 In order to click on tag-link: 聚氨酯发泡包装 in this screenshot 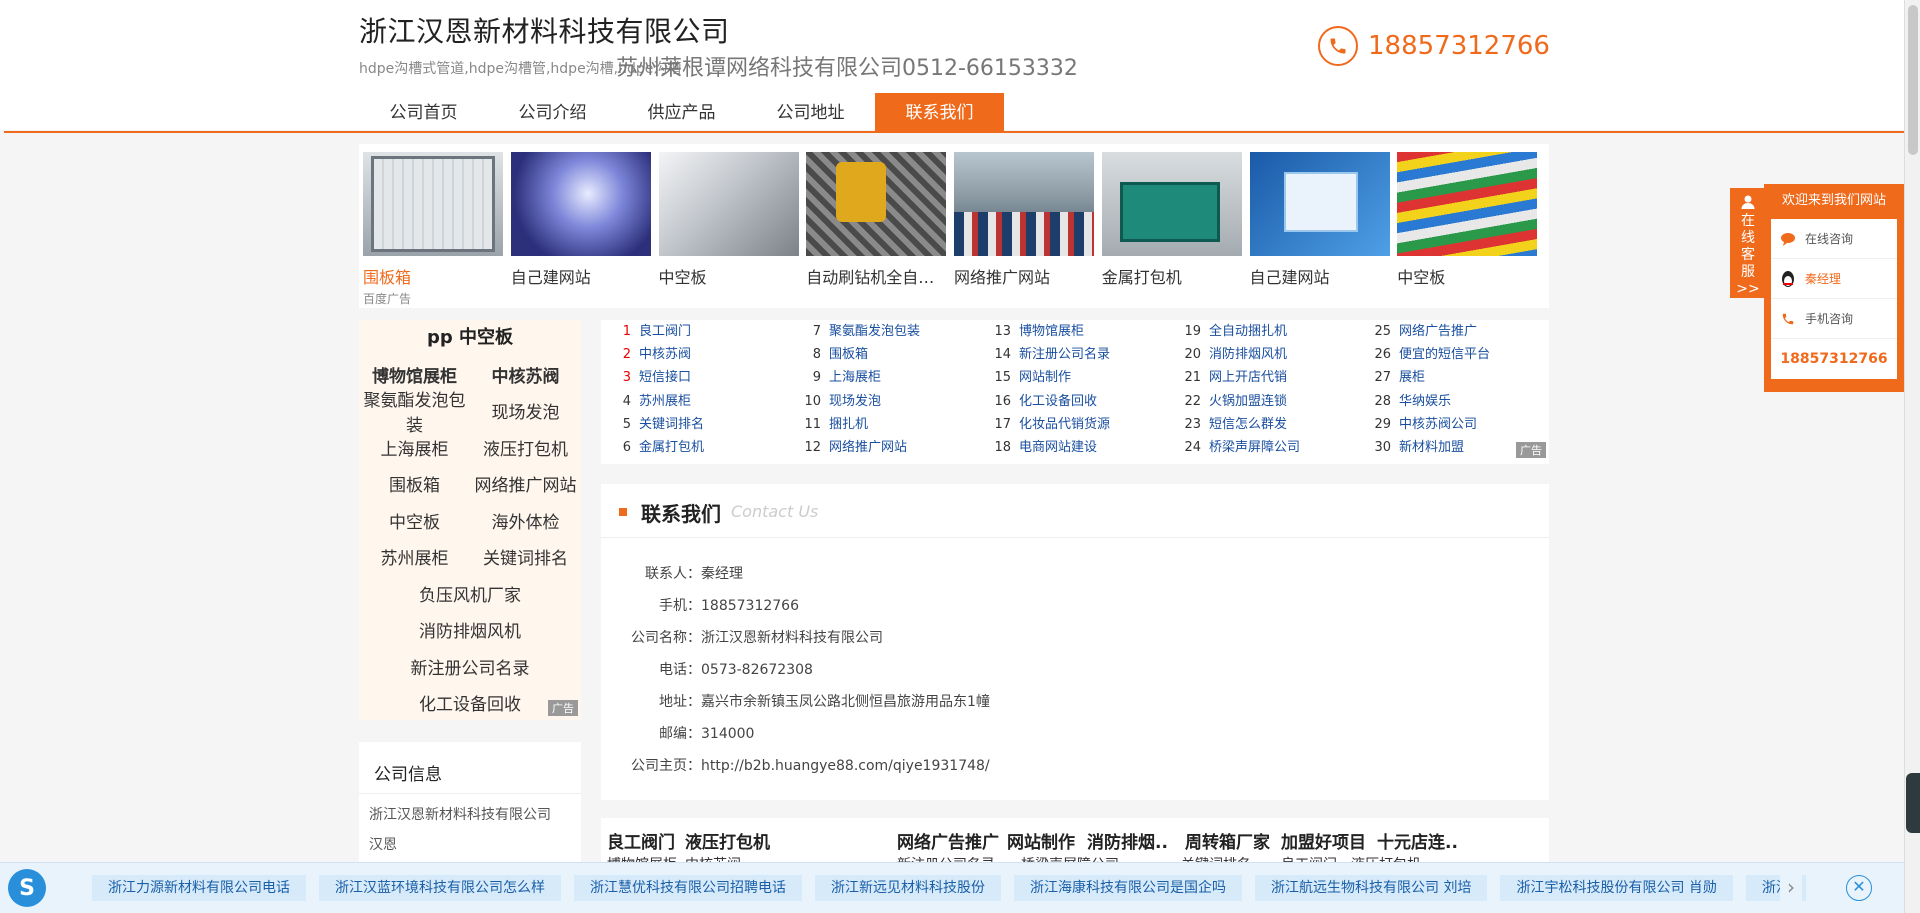, I will do `click(414, 411)`.